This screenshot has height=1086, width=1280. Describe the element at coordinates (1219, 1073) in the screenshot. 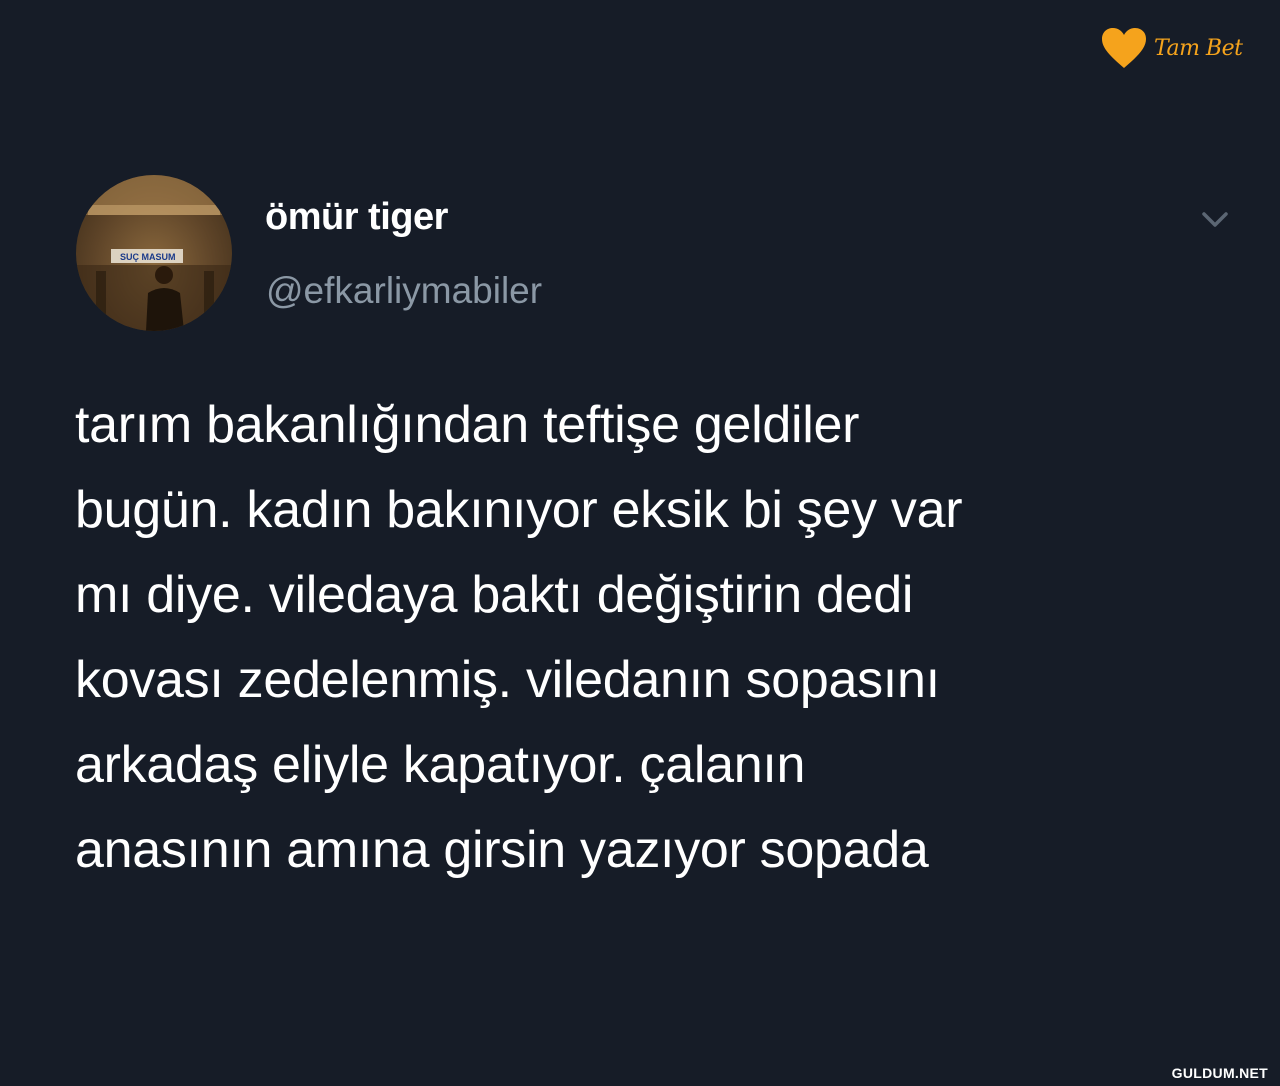

I see `site-watermark: GULDUM.NET` at that location.